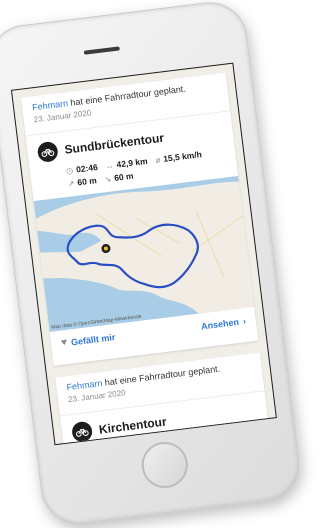 This screenshot has width=320, height=528. I want to click on distance-icon: ↔, so click(110, 165).